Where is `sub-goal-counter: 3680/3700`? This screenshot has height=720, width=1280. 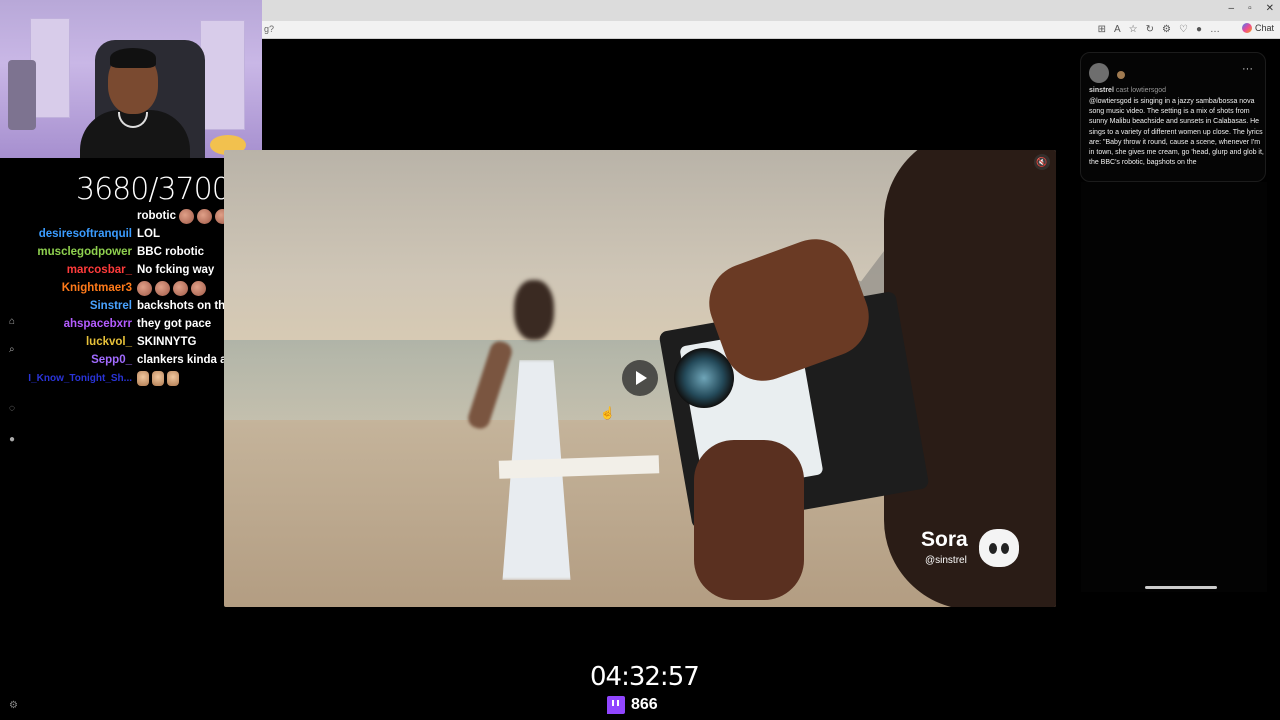
sub-goal-counter: 3680/3700 is located at coordinates (153, 189).